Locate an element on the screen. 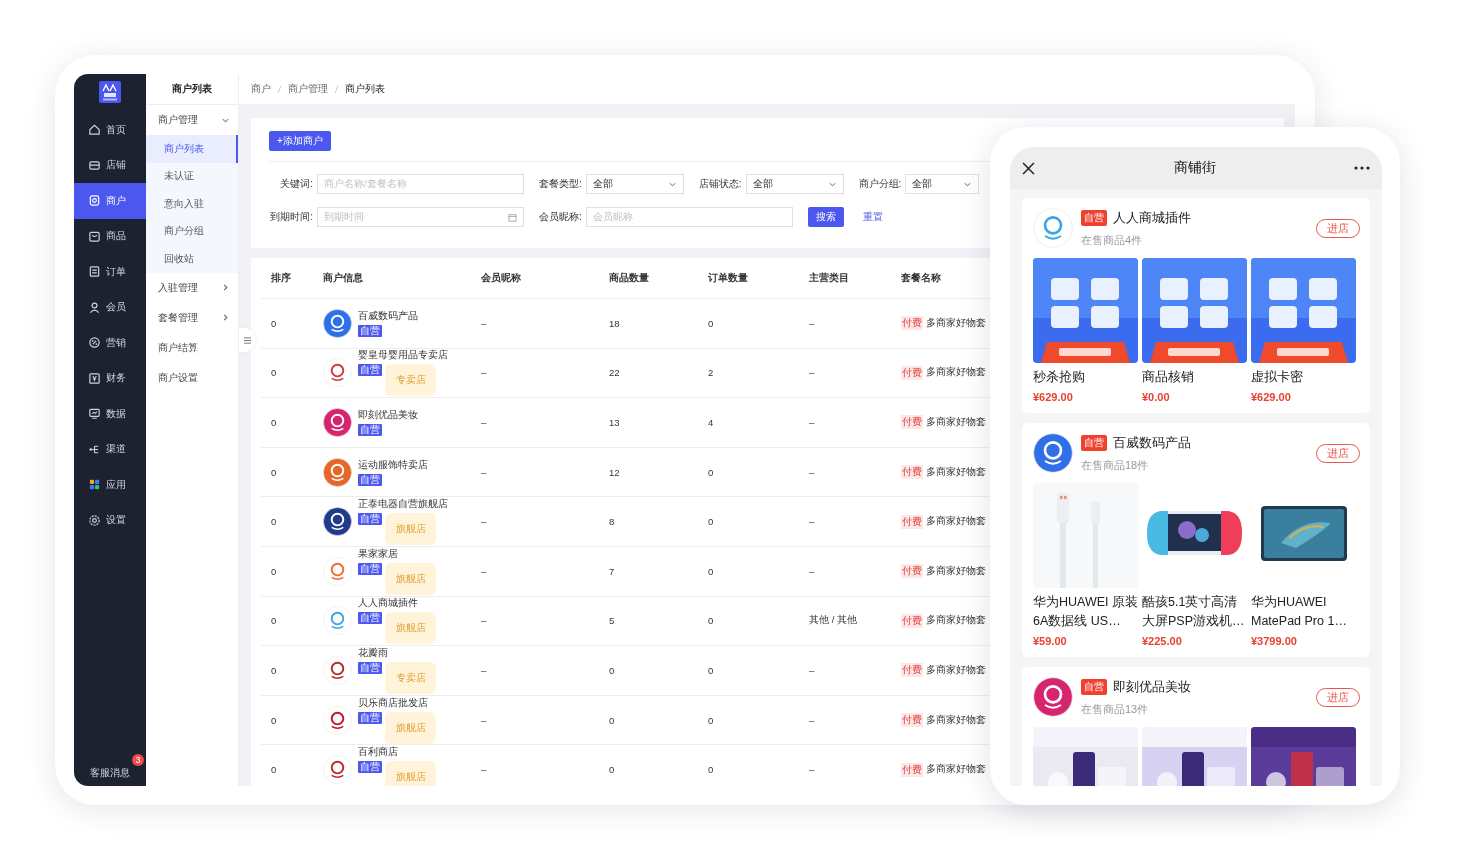  nav-item: 订单 is located at coordinates (110, 272).